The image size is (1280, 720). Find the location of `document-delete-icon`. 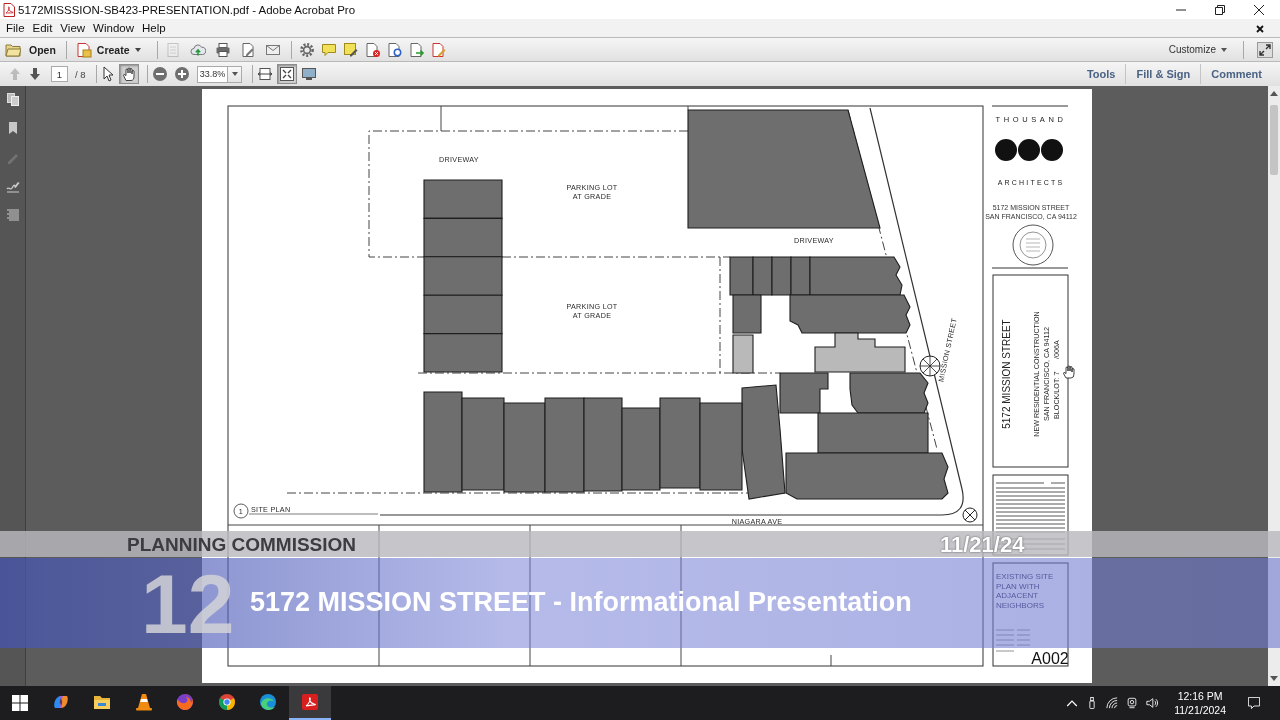

document-delete-icon is located at coordinates (372, 49).